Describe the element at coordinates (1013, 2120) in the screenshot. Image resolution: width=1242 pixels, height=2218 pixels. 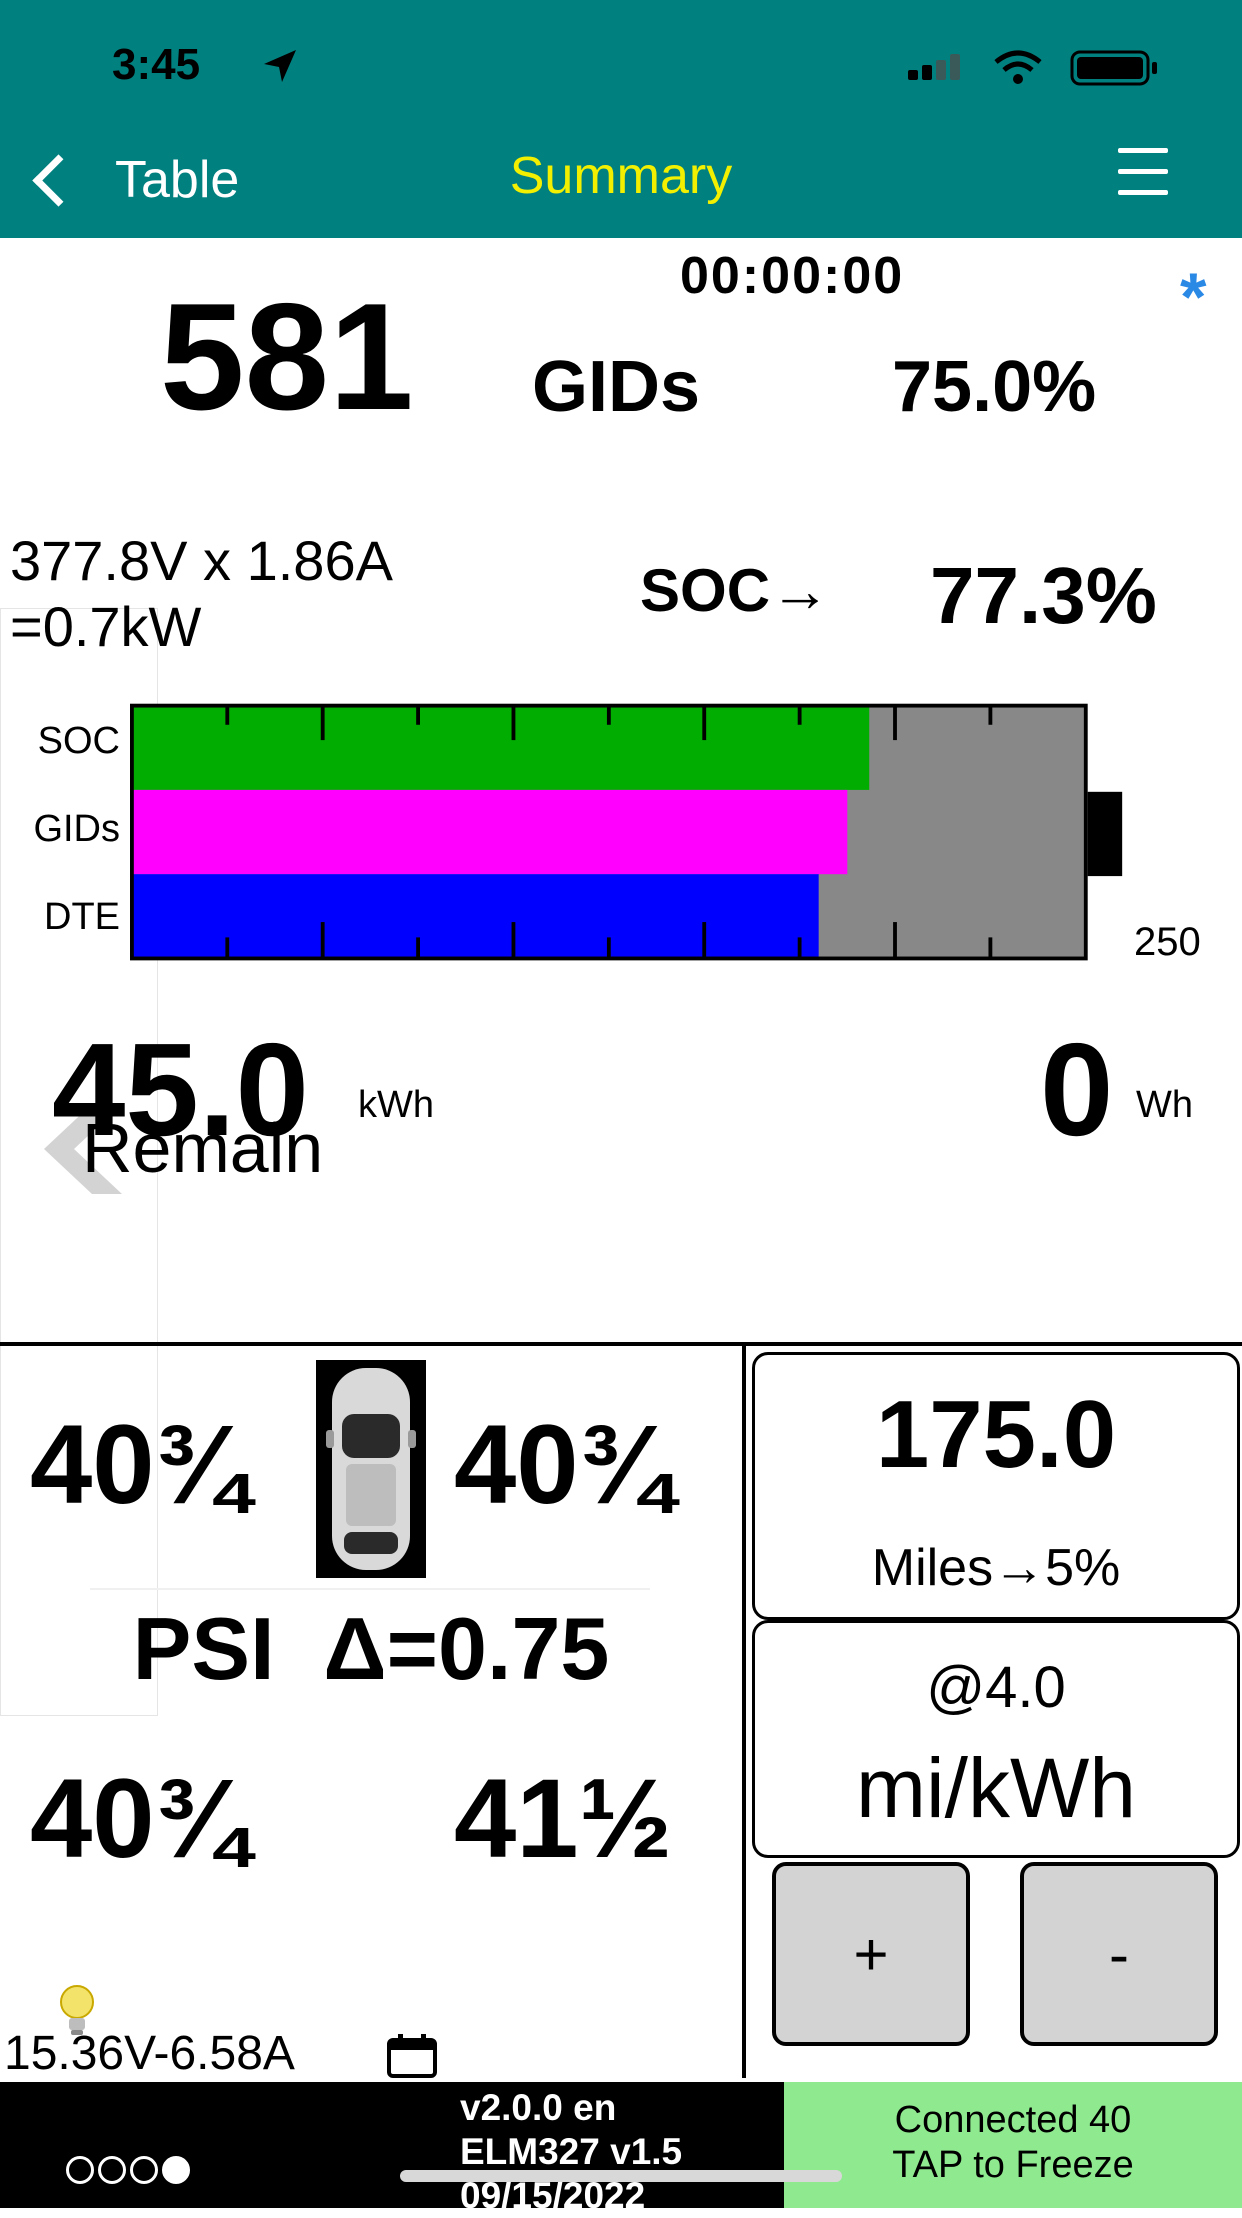
I see `connection-status: Connected 40` at that location.